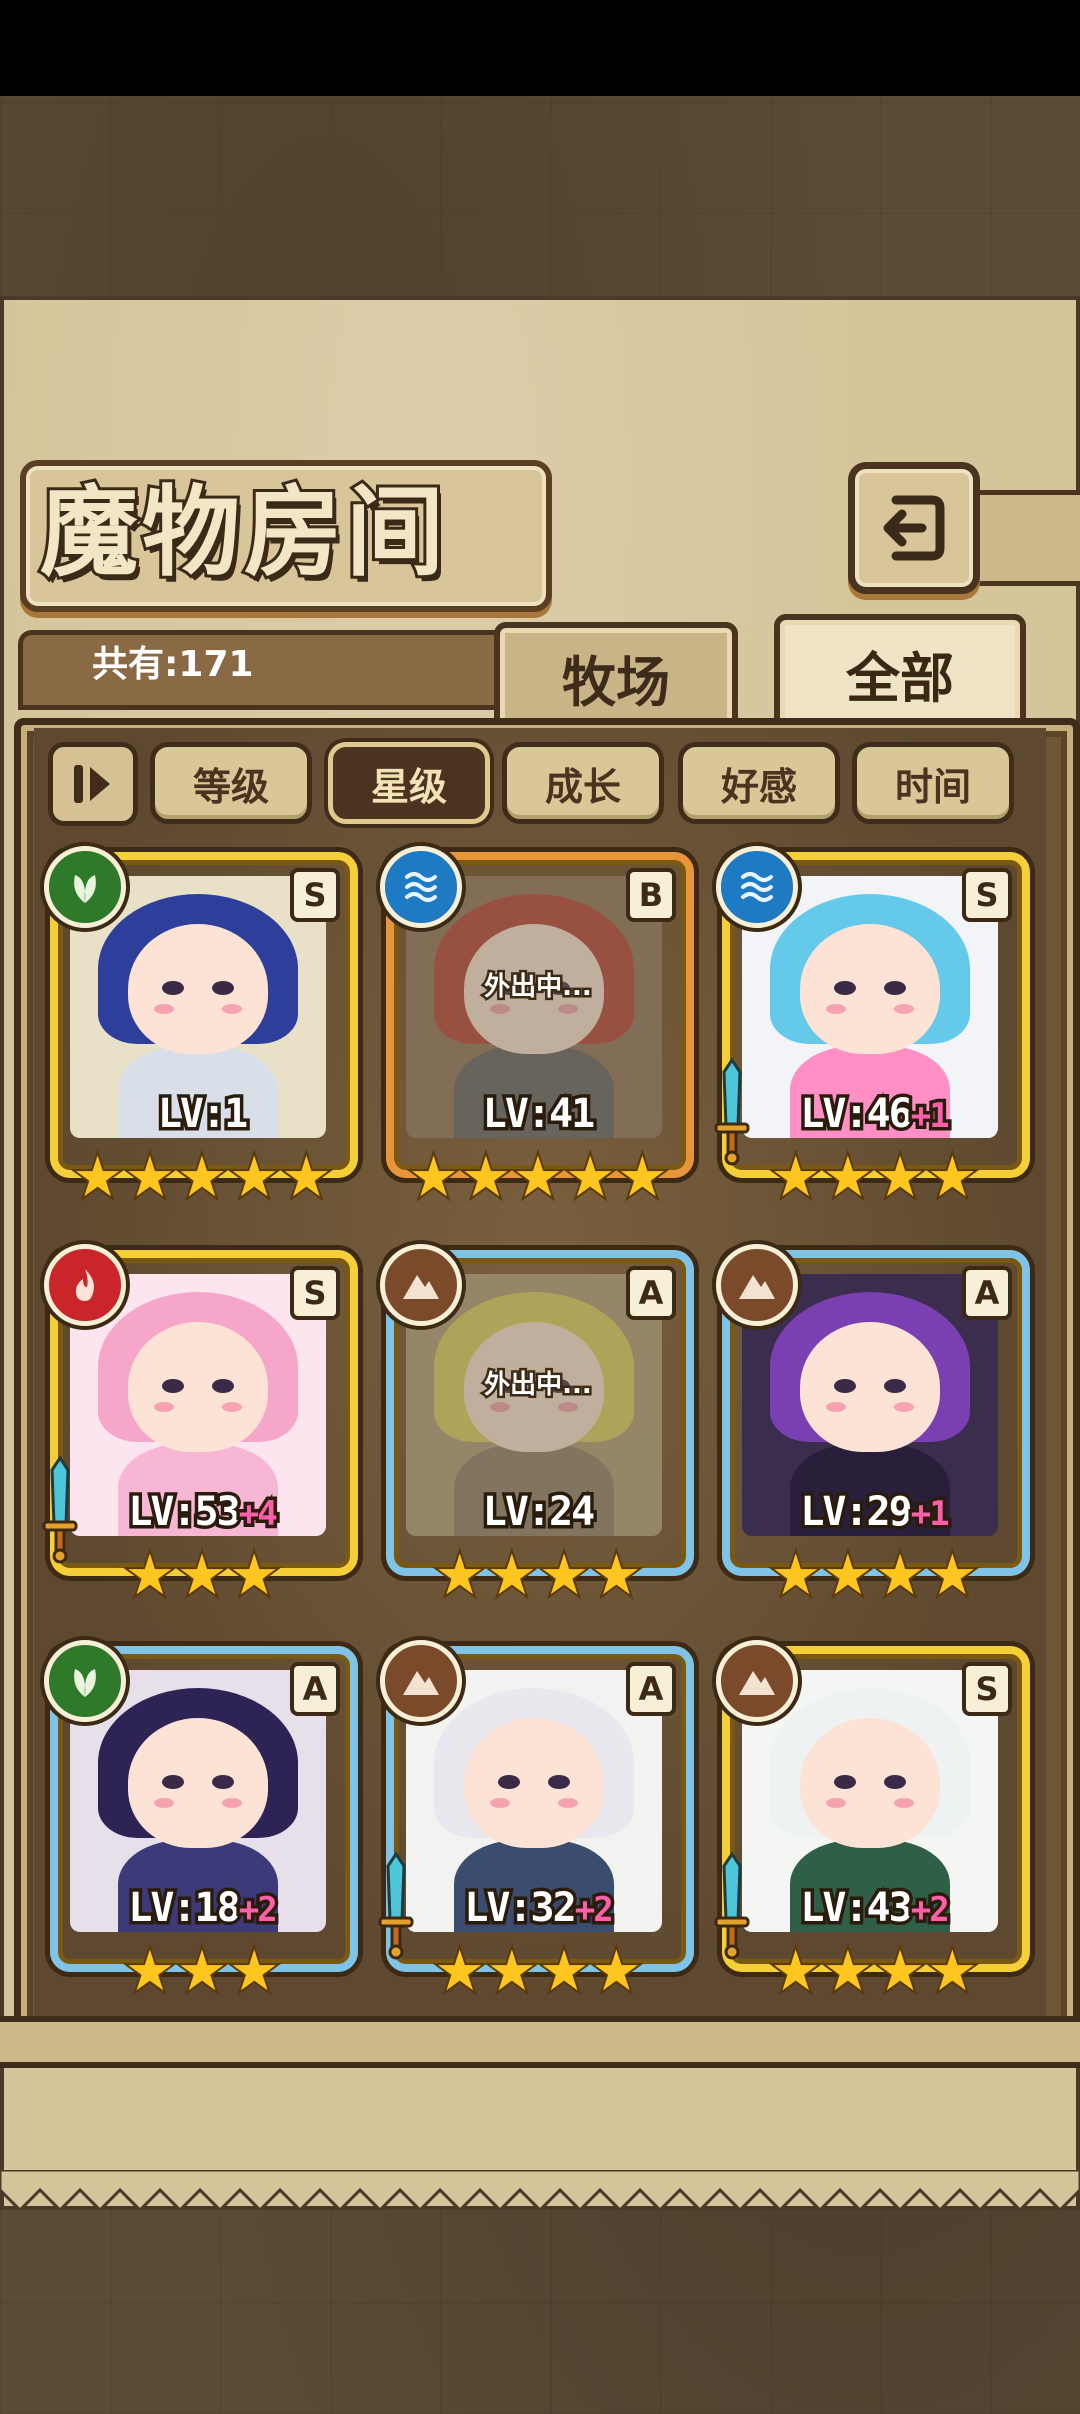 The width and height of the screenshot is (1080, 2414). I want to click on sort-level-button: 等级, so click(231, 783).